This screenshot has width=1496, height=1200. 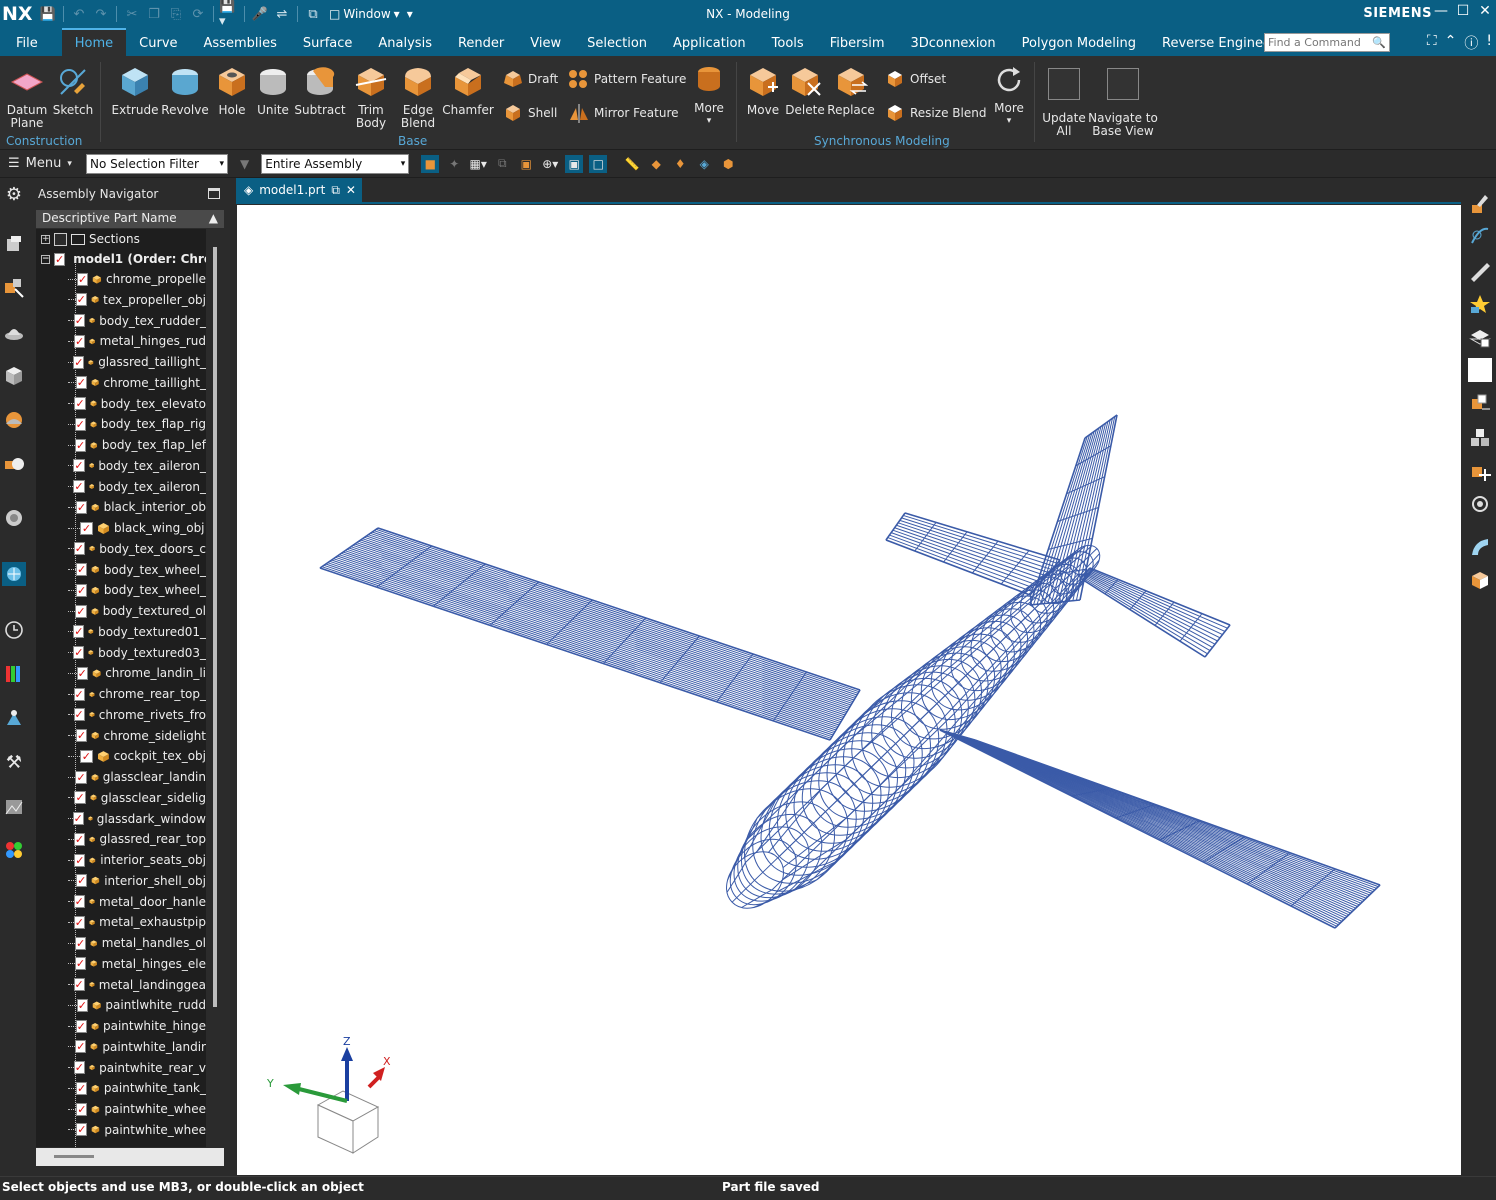 What do you see at coordinates (709, 95) in the screenshot?
I see `more-base-button: More ▾` at bounding box center [709, 95].